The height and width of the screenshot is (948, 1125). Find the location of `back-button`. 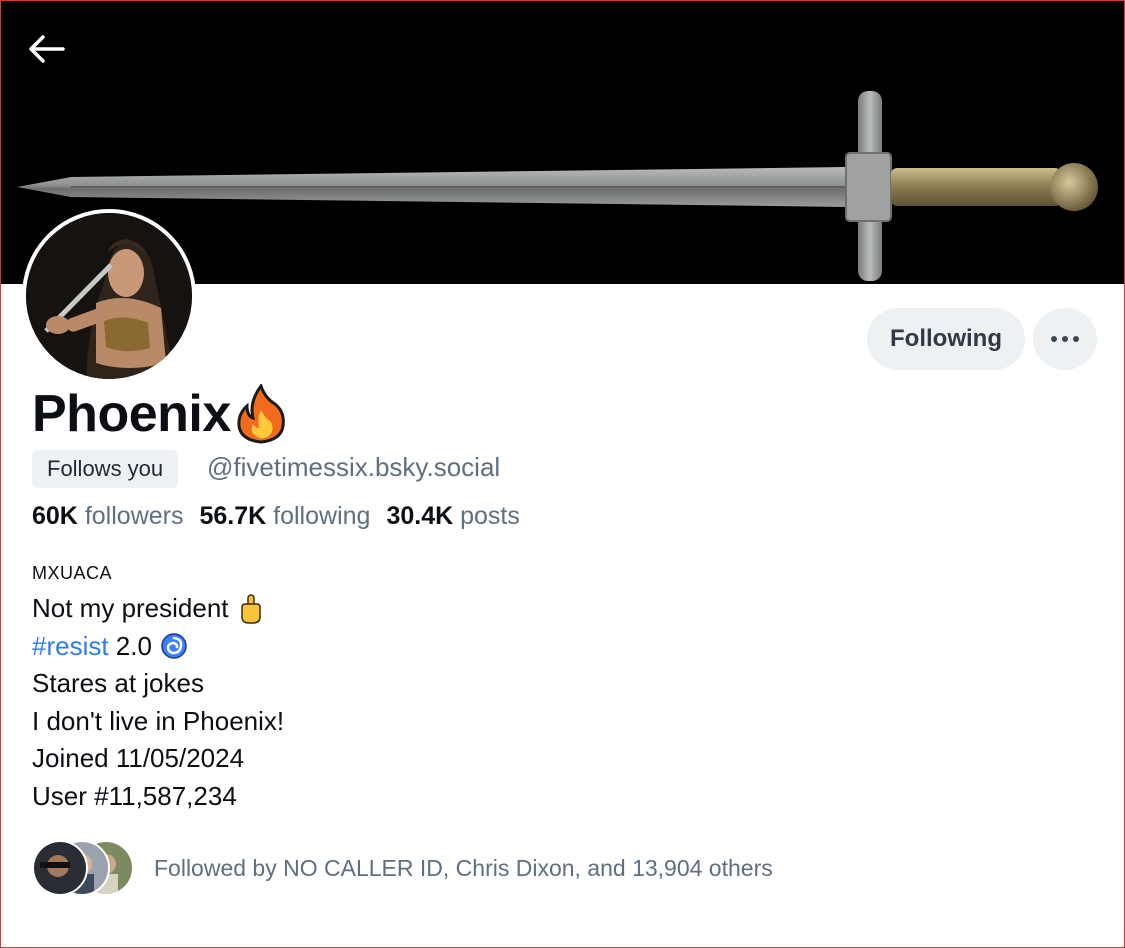

back-button is located at coordinates (47, 49).